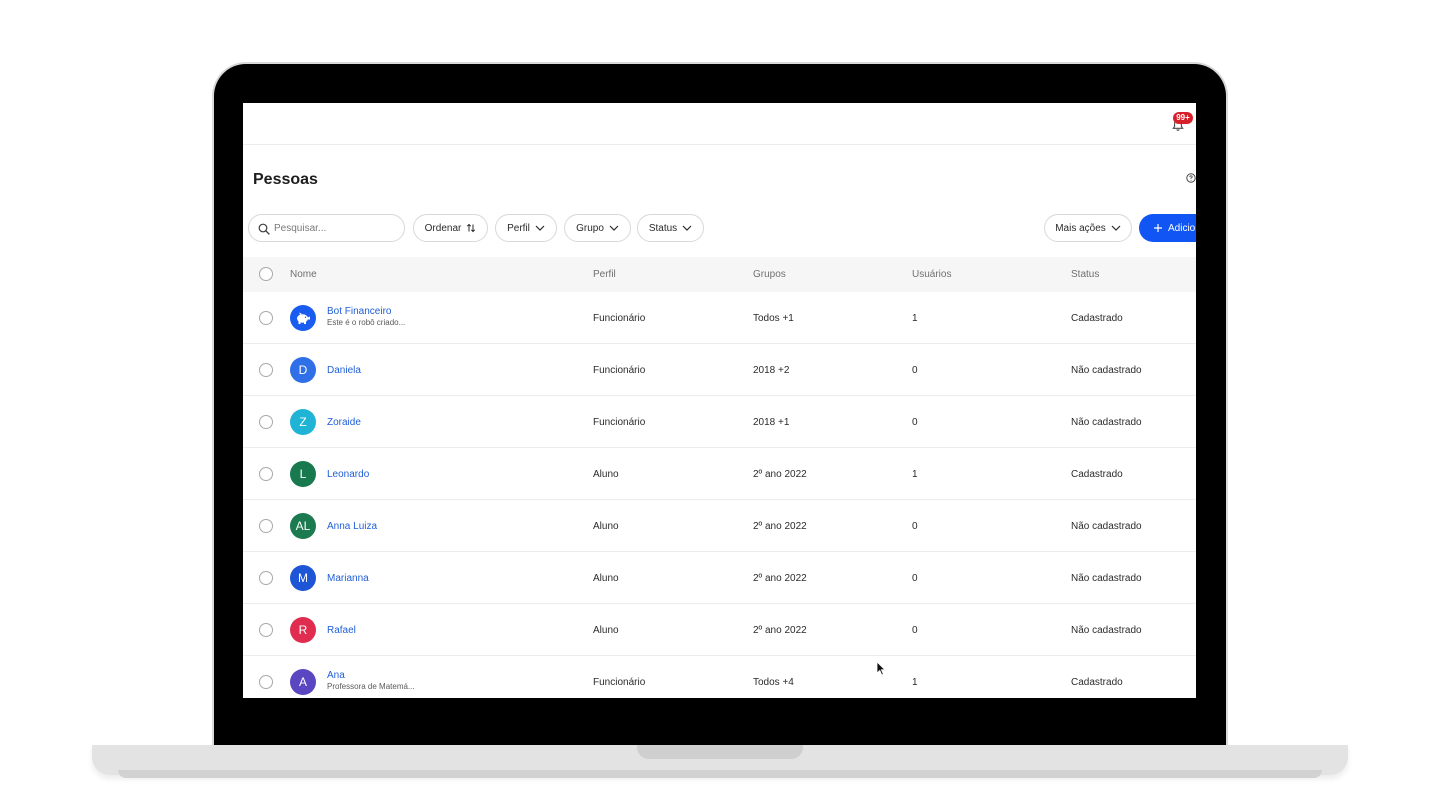  Describe the element at coordinates (1182, 228) in the screenshot. I see `add-label: Adicio` at that location.